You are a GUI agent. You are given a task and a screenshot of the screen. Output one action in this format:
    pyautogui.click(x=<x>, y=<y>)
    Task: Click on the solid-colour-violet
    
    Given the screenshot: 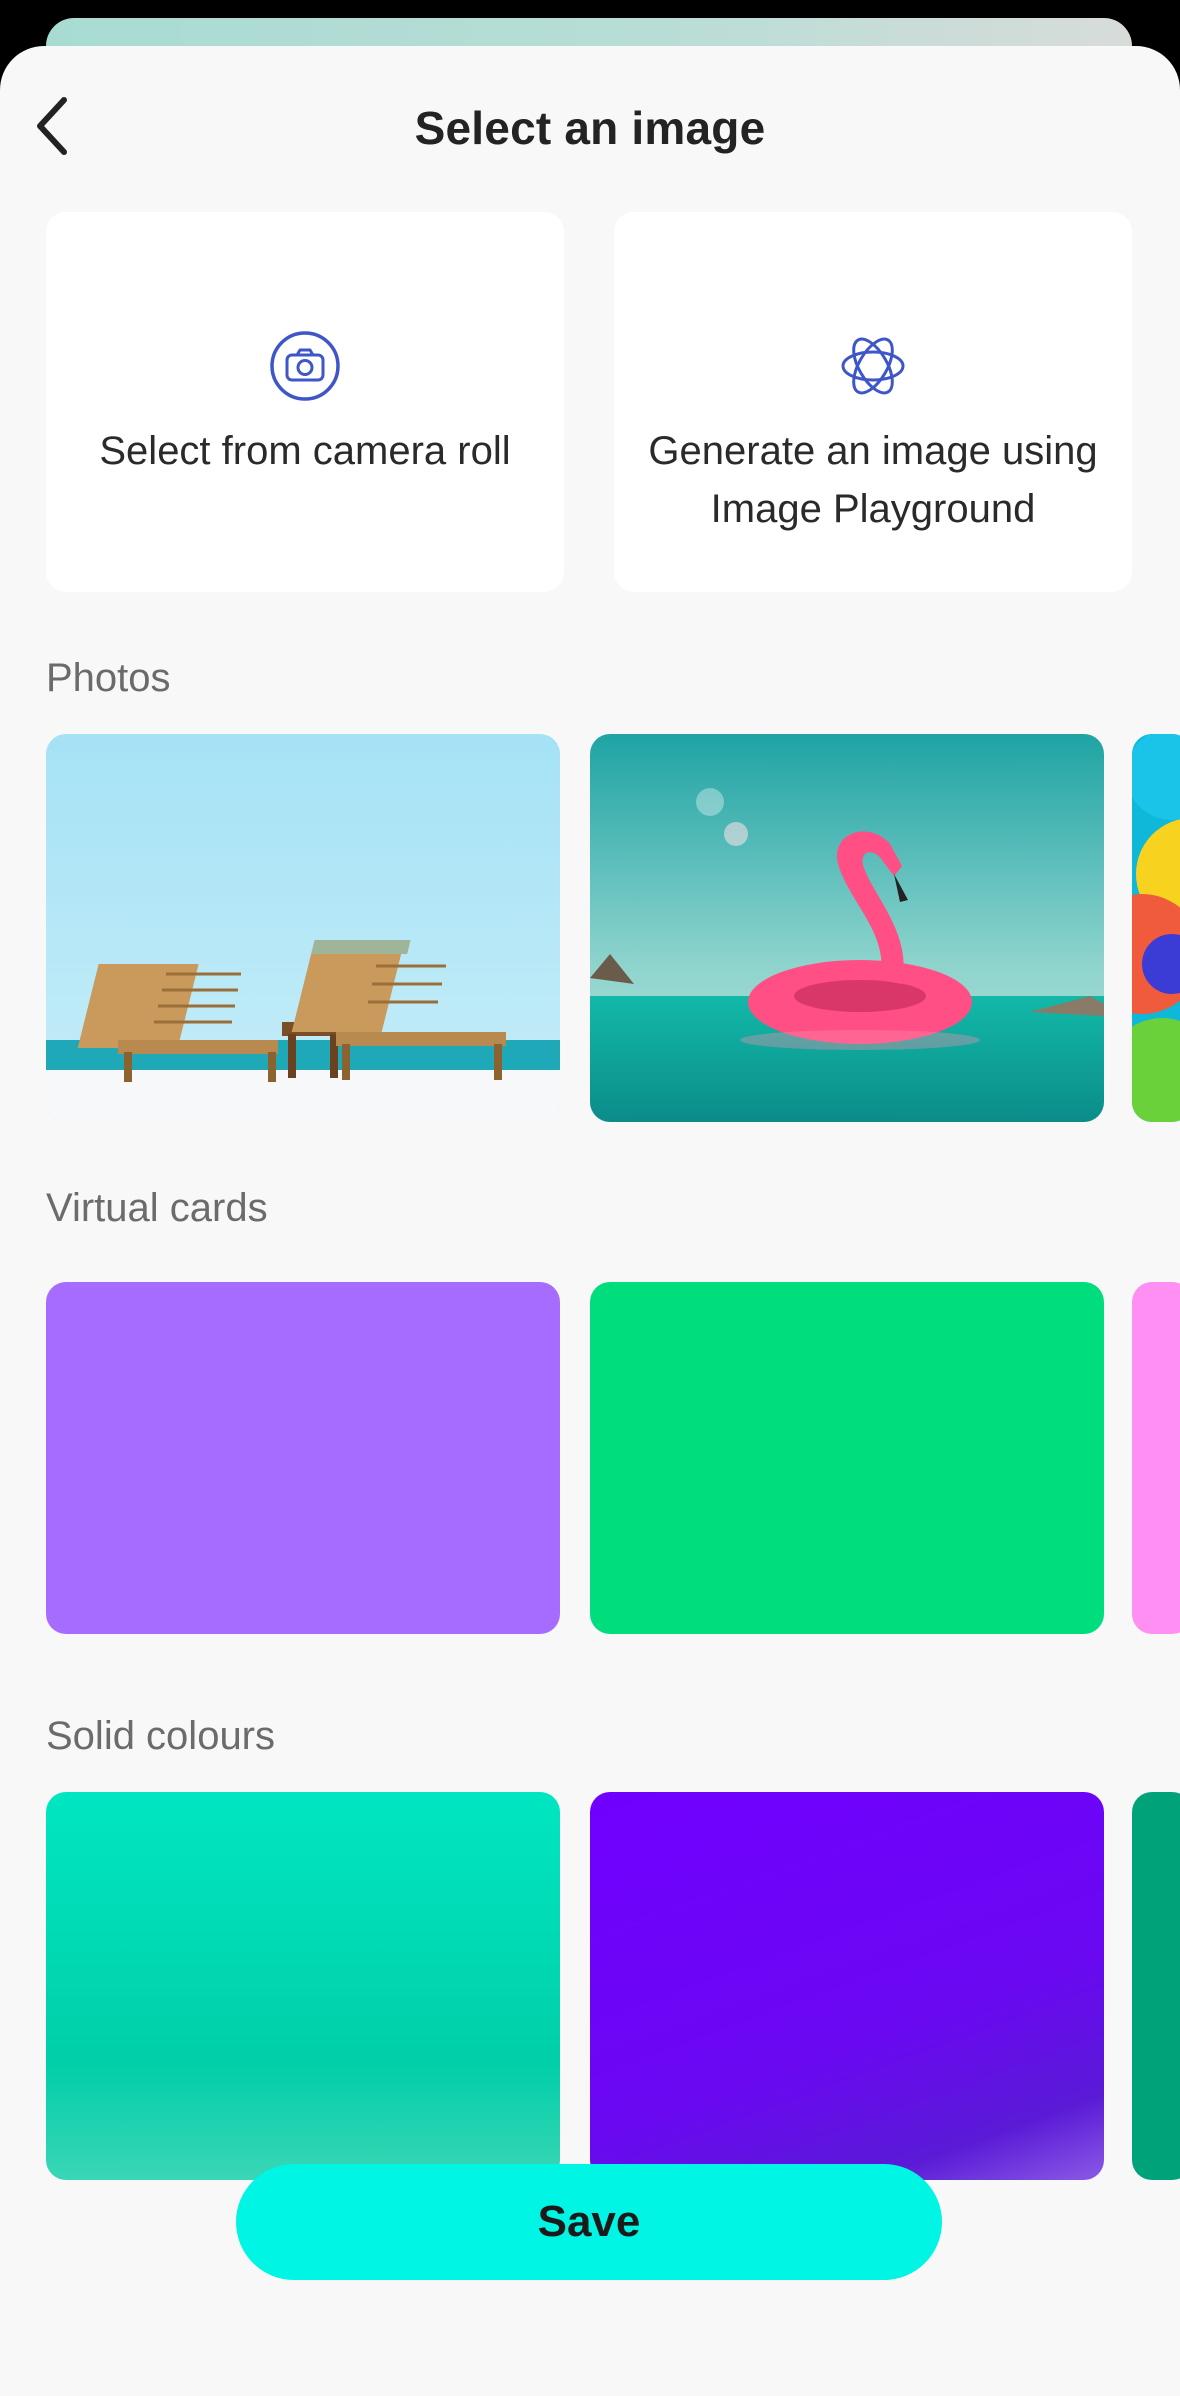 What is the action you would take?
    pyautogui.click(x=847, y=1986)
    